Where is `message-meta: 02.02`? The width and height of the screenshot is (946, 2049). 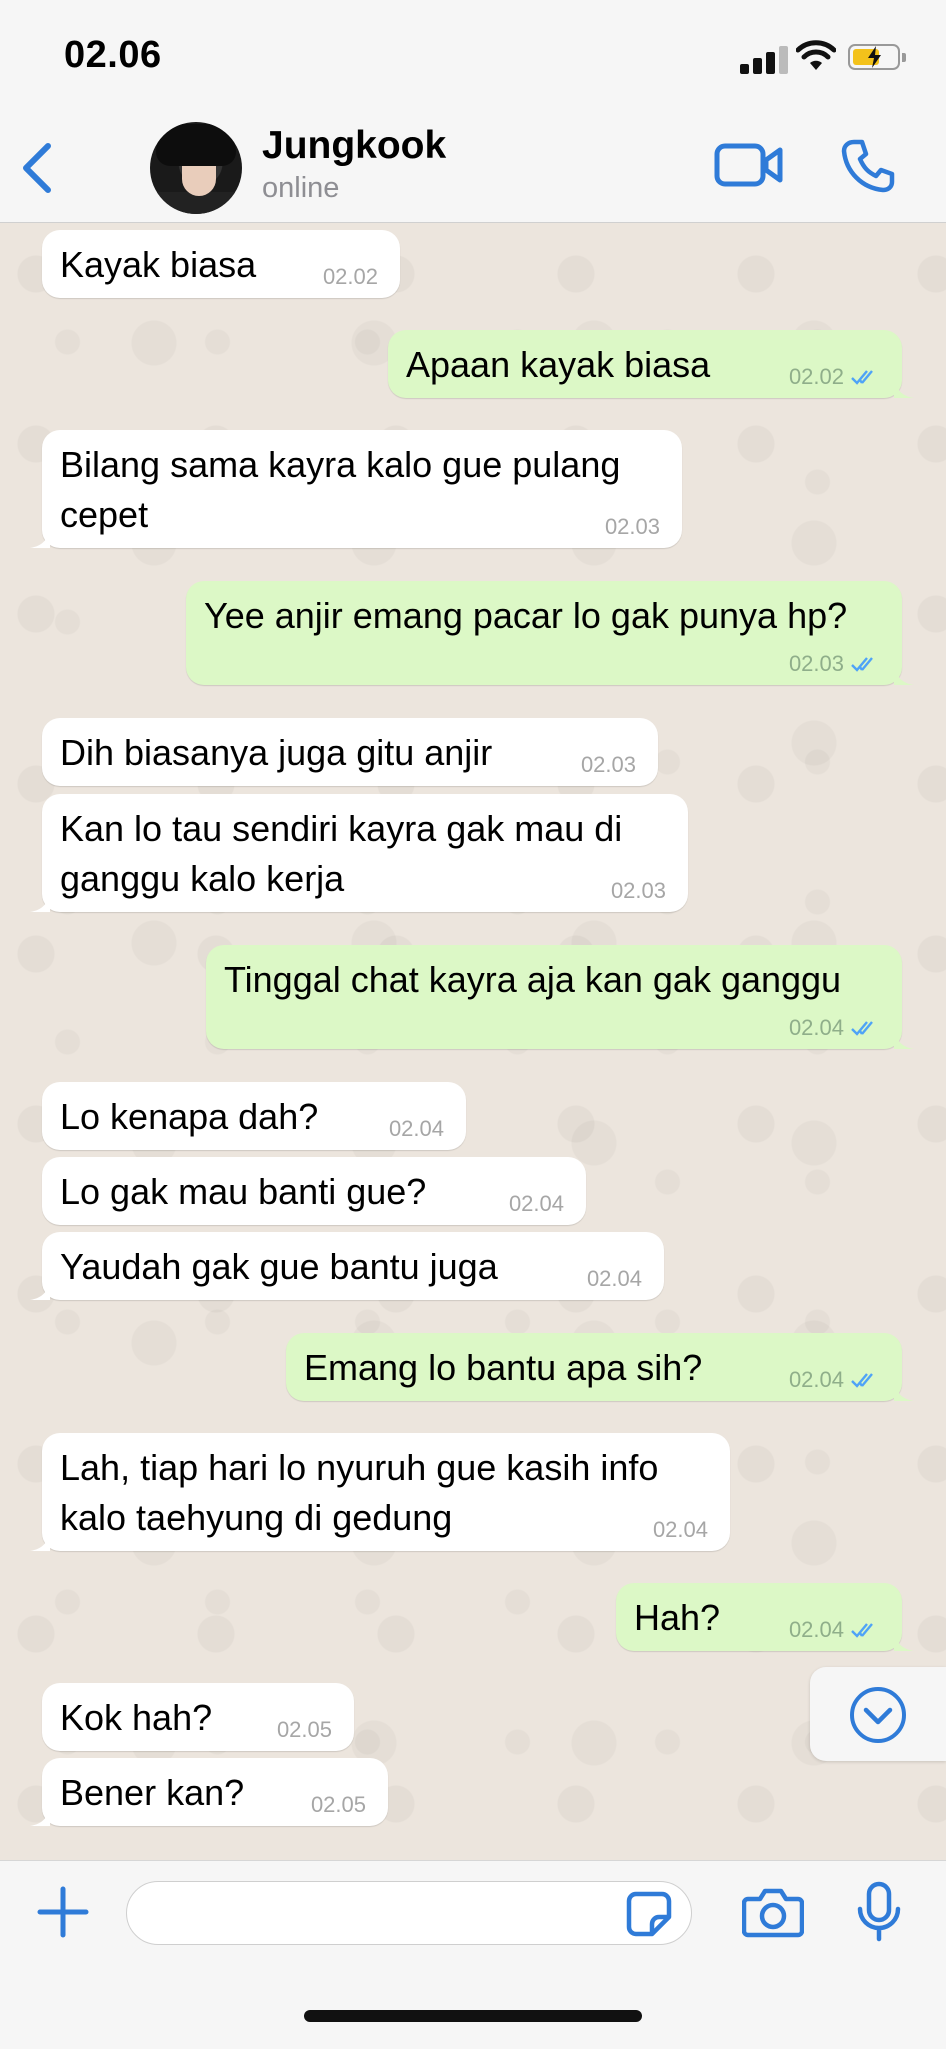 message-meta: 02.02 is located at coordinates (834, 377).